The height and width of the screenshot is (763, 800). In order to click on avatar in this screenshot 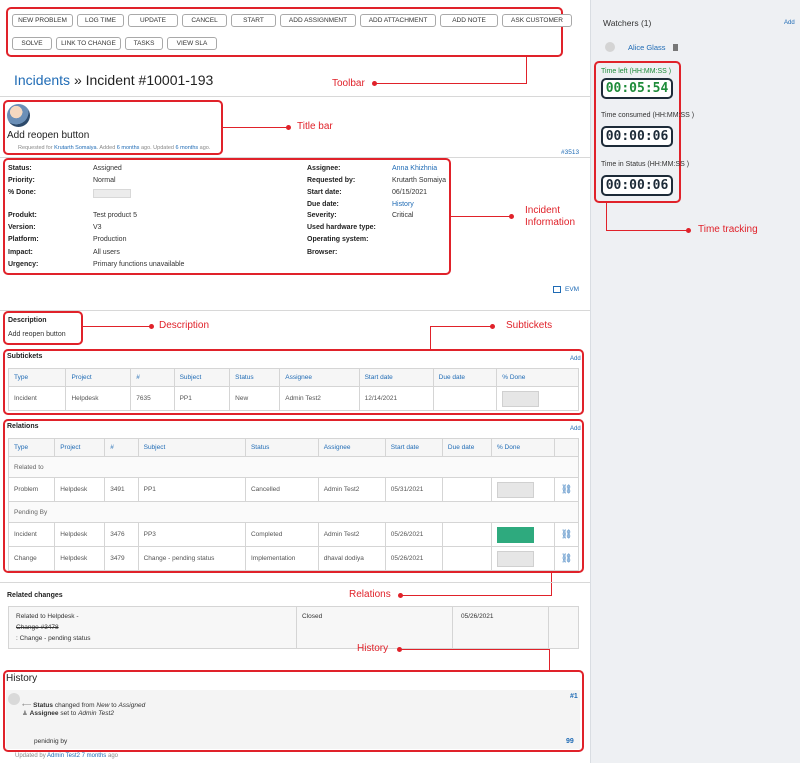, I will do `click(18, 115)`.